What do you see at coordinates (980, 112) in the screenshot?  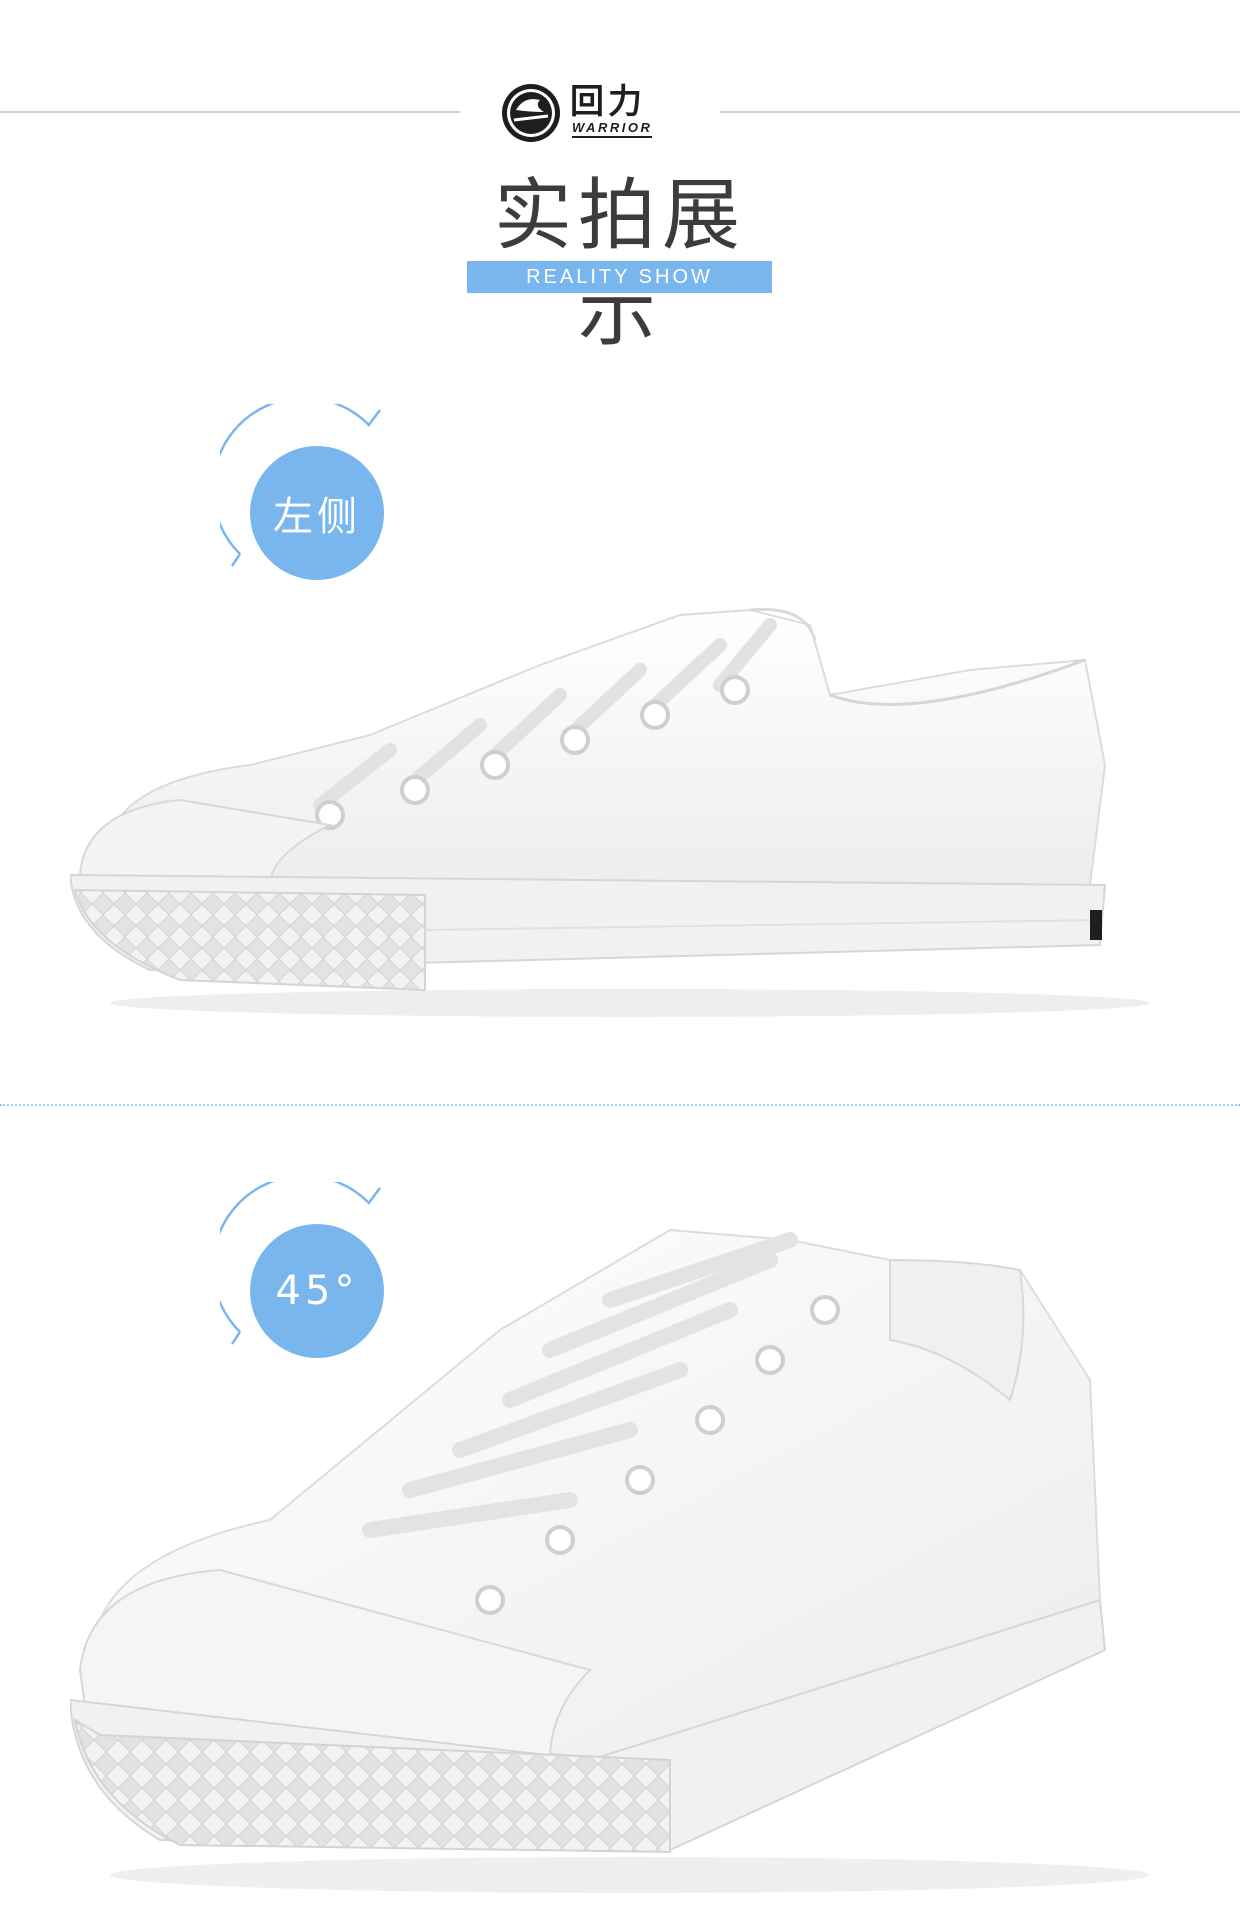 I see `header-rule-right` at bounding box center [980, 112].